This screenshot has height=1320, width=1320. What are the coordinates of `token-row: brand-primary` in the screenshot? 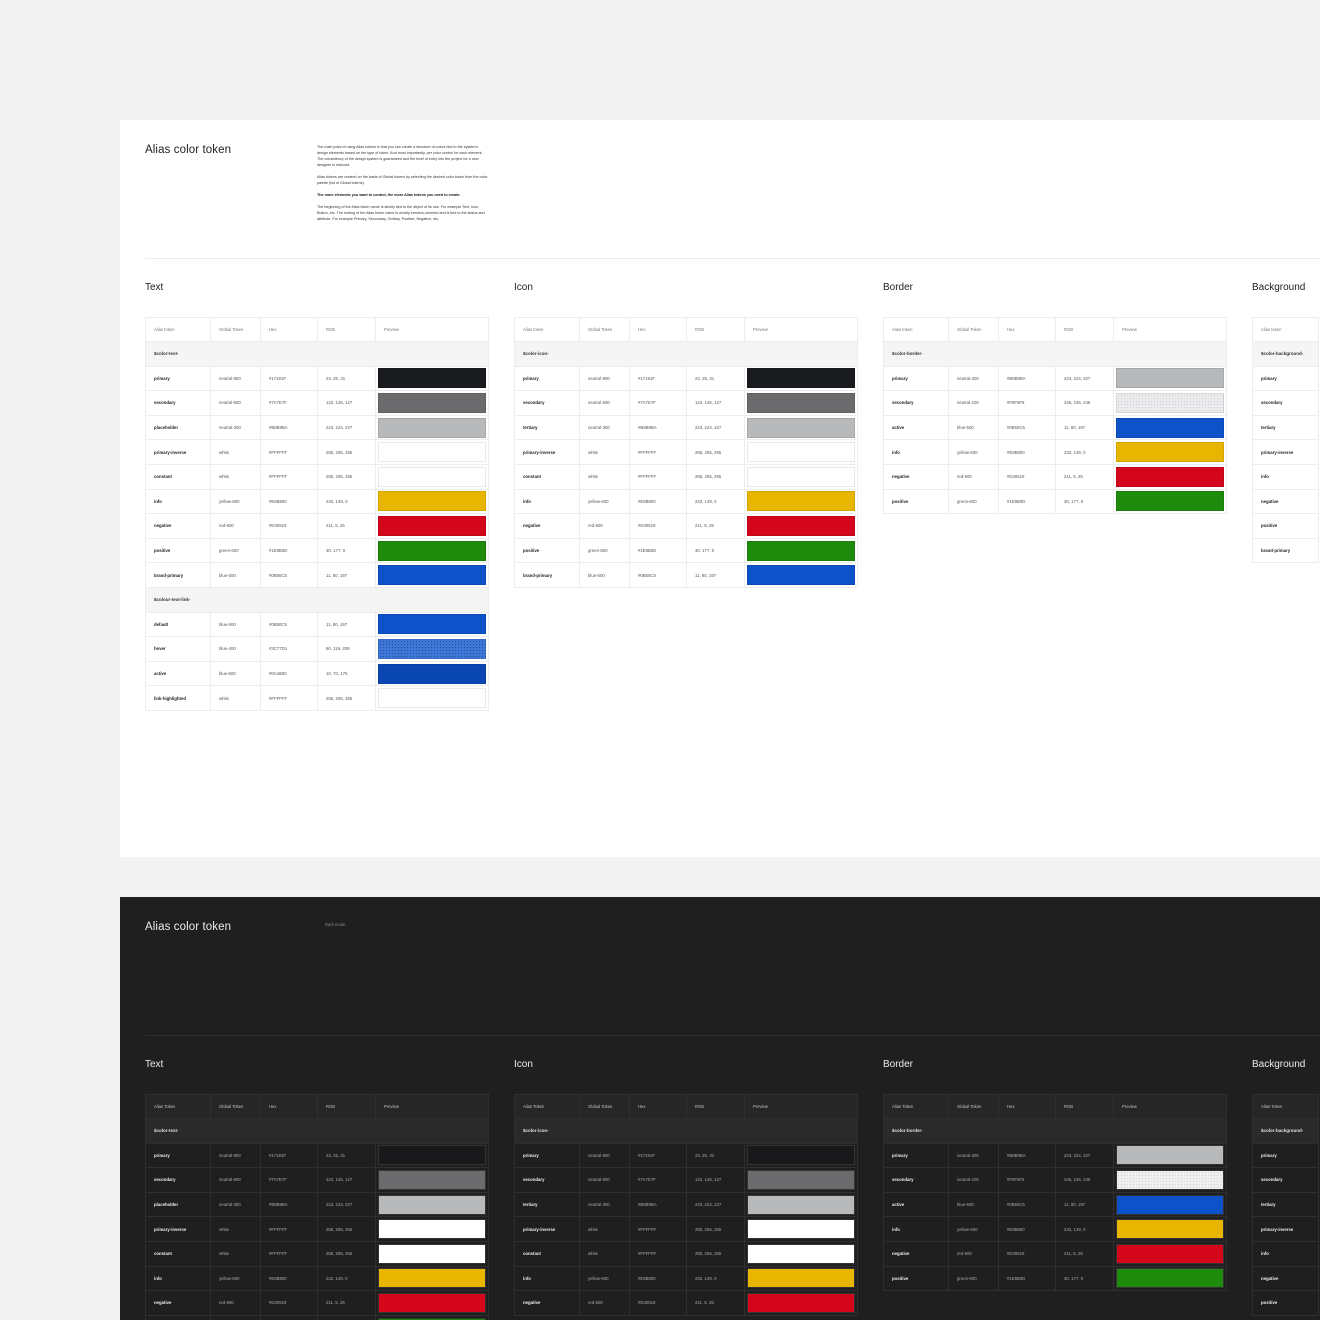 It's located at (1286, 551).